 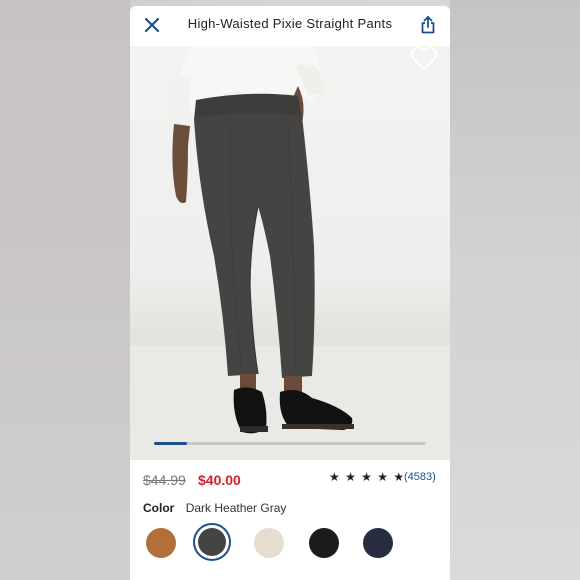 I want to click on favorite-button, so click(x=424, y=59).